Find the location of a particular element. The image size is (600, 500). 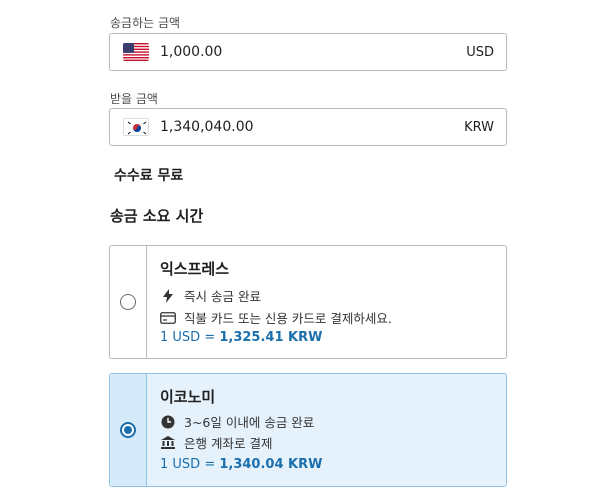

kr-flag-icon is located at coordinates (136, 127).